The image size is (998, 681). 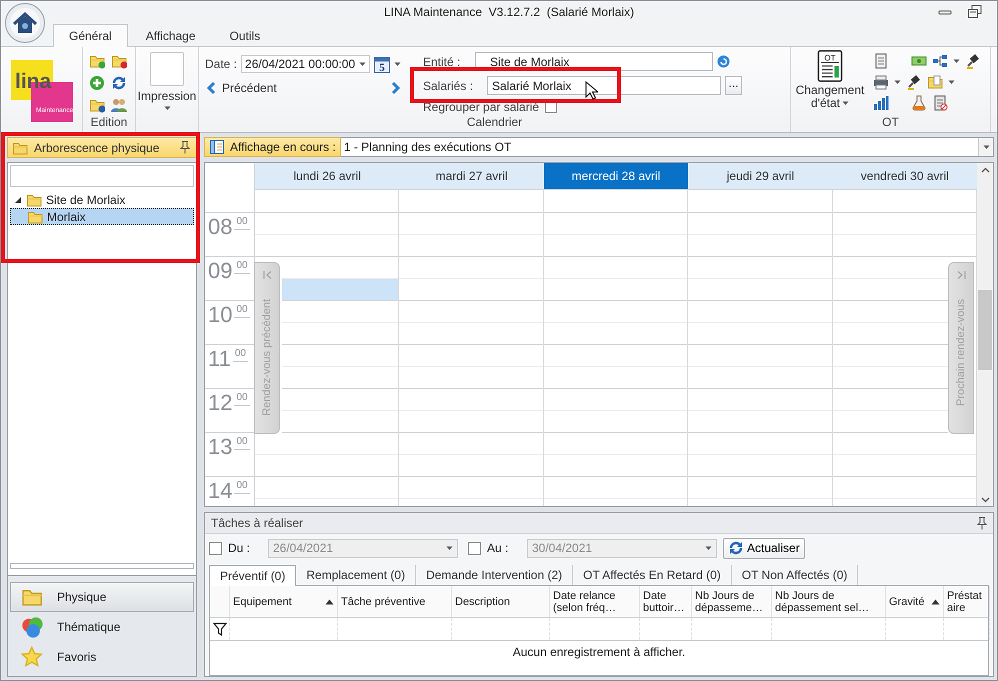 I want to click on add-icon, so click(x=97, y=83).